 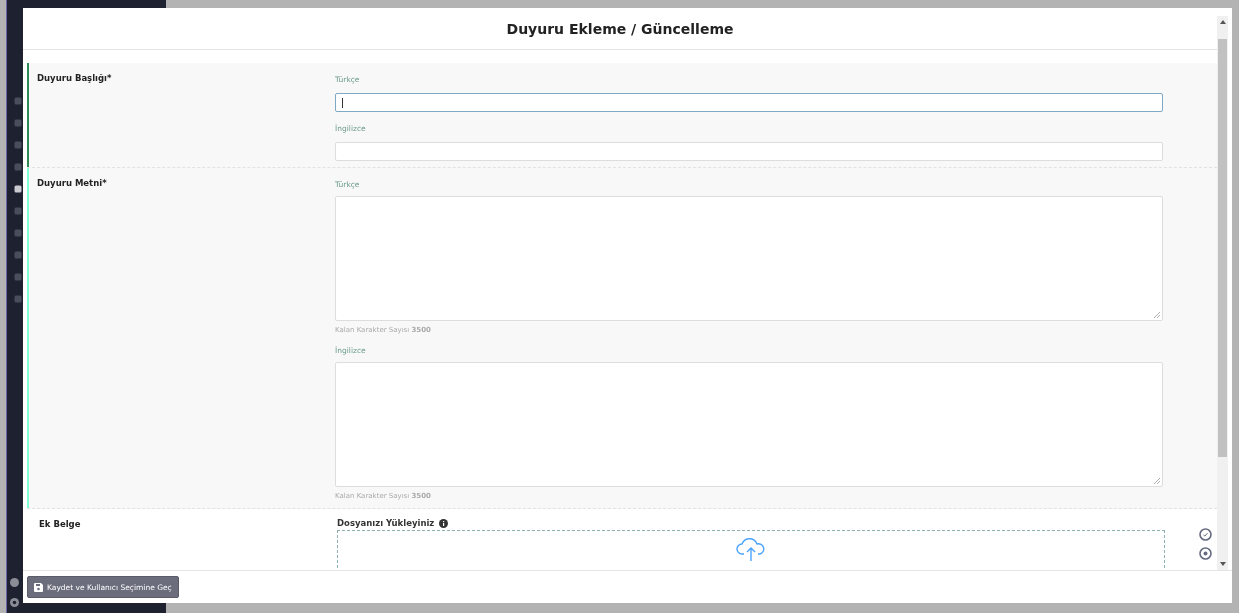 I want to click on input-field, so click(x=749, y=102).